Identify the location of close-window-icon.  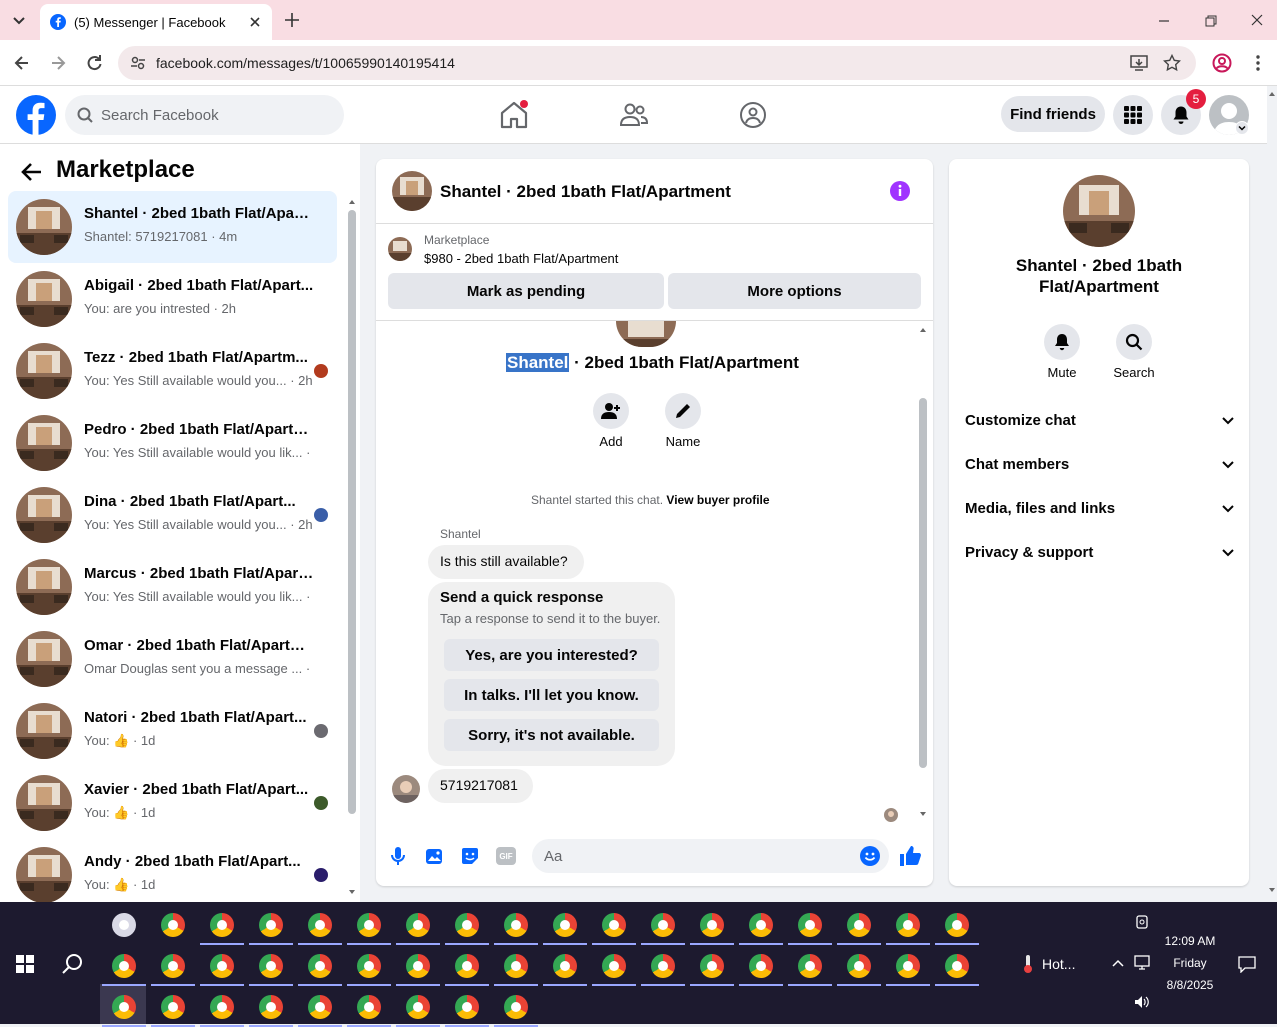
(1257, 20).